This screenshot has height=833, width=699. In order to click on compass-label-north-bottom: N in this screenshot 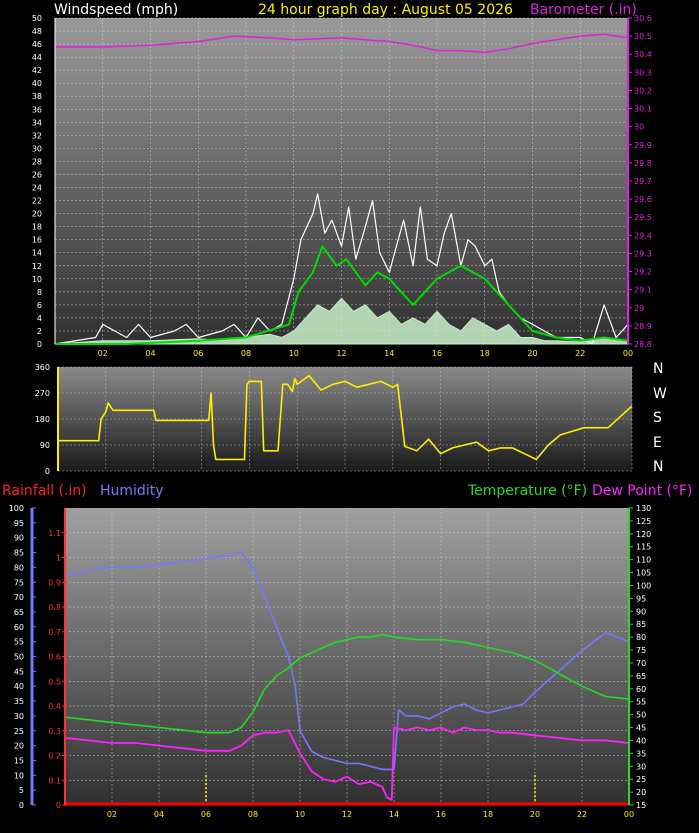, I will do `click(658, 467)`.